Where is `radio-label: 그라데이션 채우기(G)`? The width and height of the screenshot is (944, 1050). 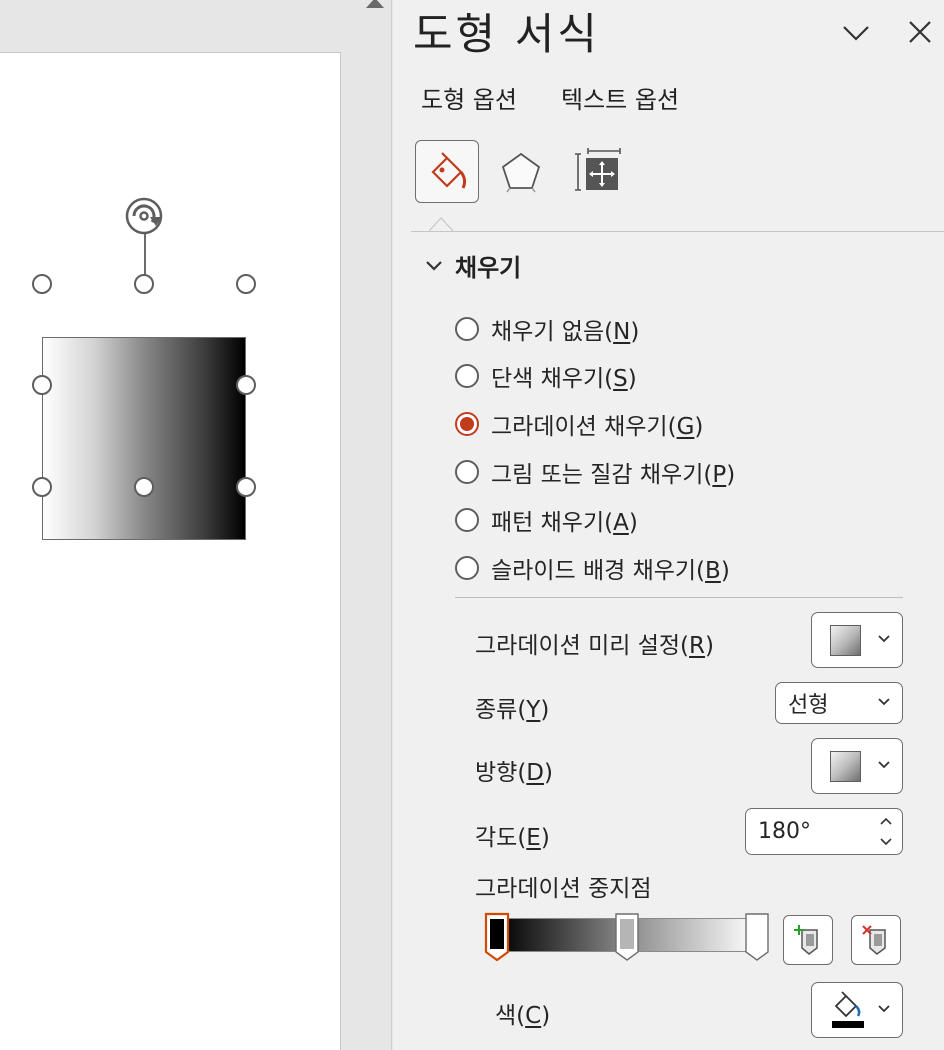
radio-label: 그라데이션 채우기(G) is located at coordinates (597, 427).